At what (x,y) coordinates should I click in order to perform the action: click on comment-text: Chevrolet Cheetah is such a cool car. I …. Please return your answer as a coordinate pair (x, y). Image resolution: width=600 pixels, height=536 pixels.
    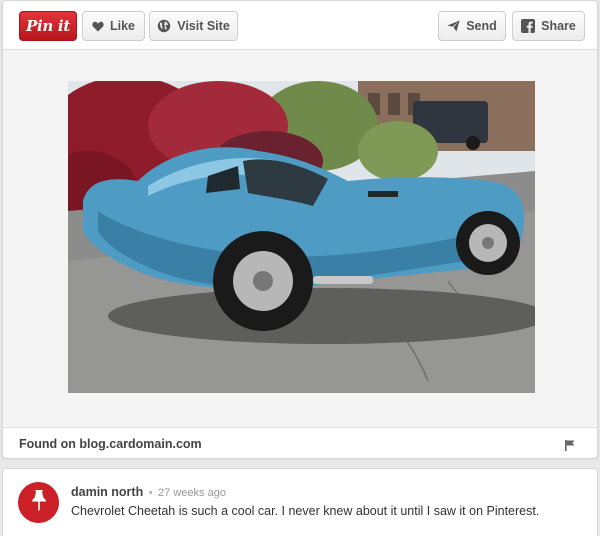
    Looking at the image, I should click on (305, 511).